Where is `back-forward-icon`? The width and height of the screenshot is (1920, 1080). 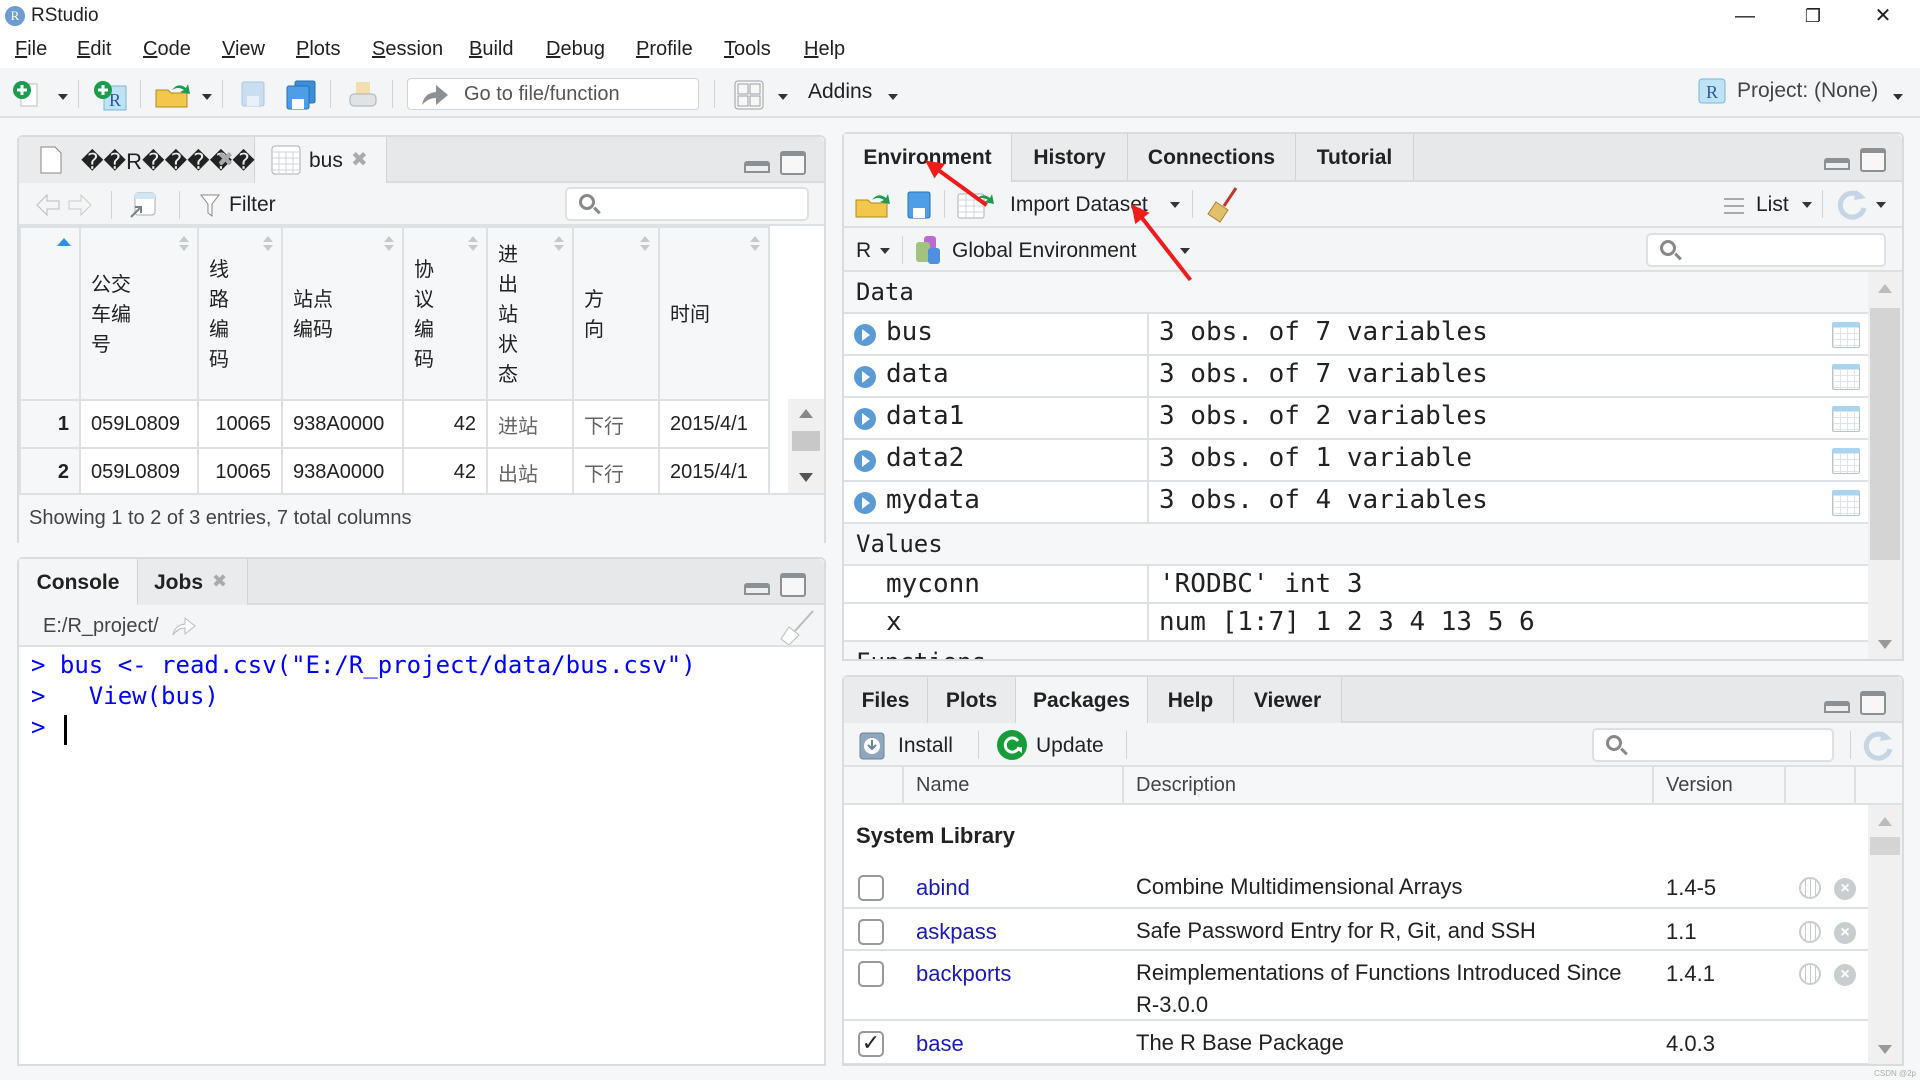 back-forward-icon is located at coordinates (65, 205).